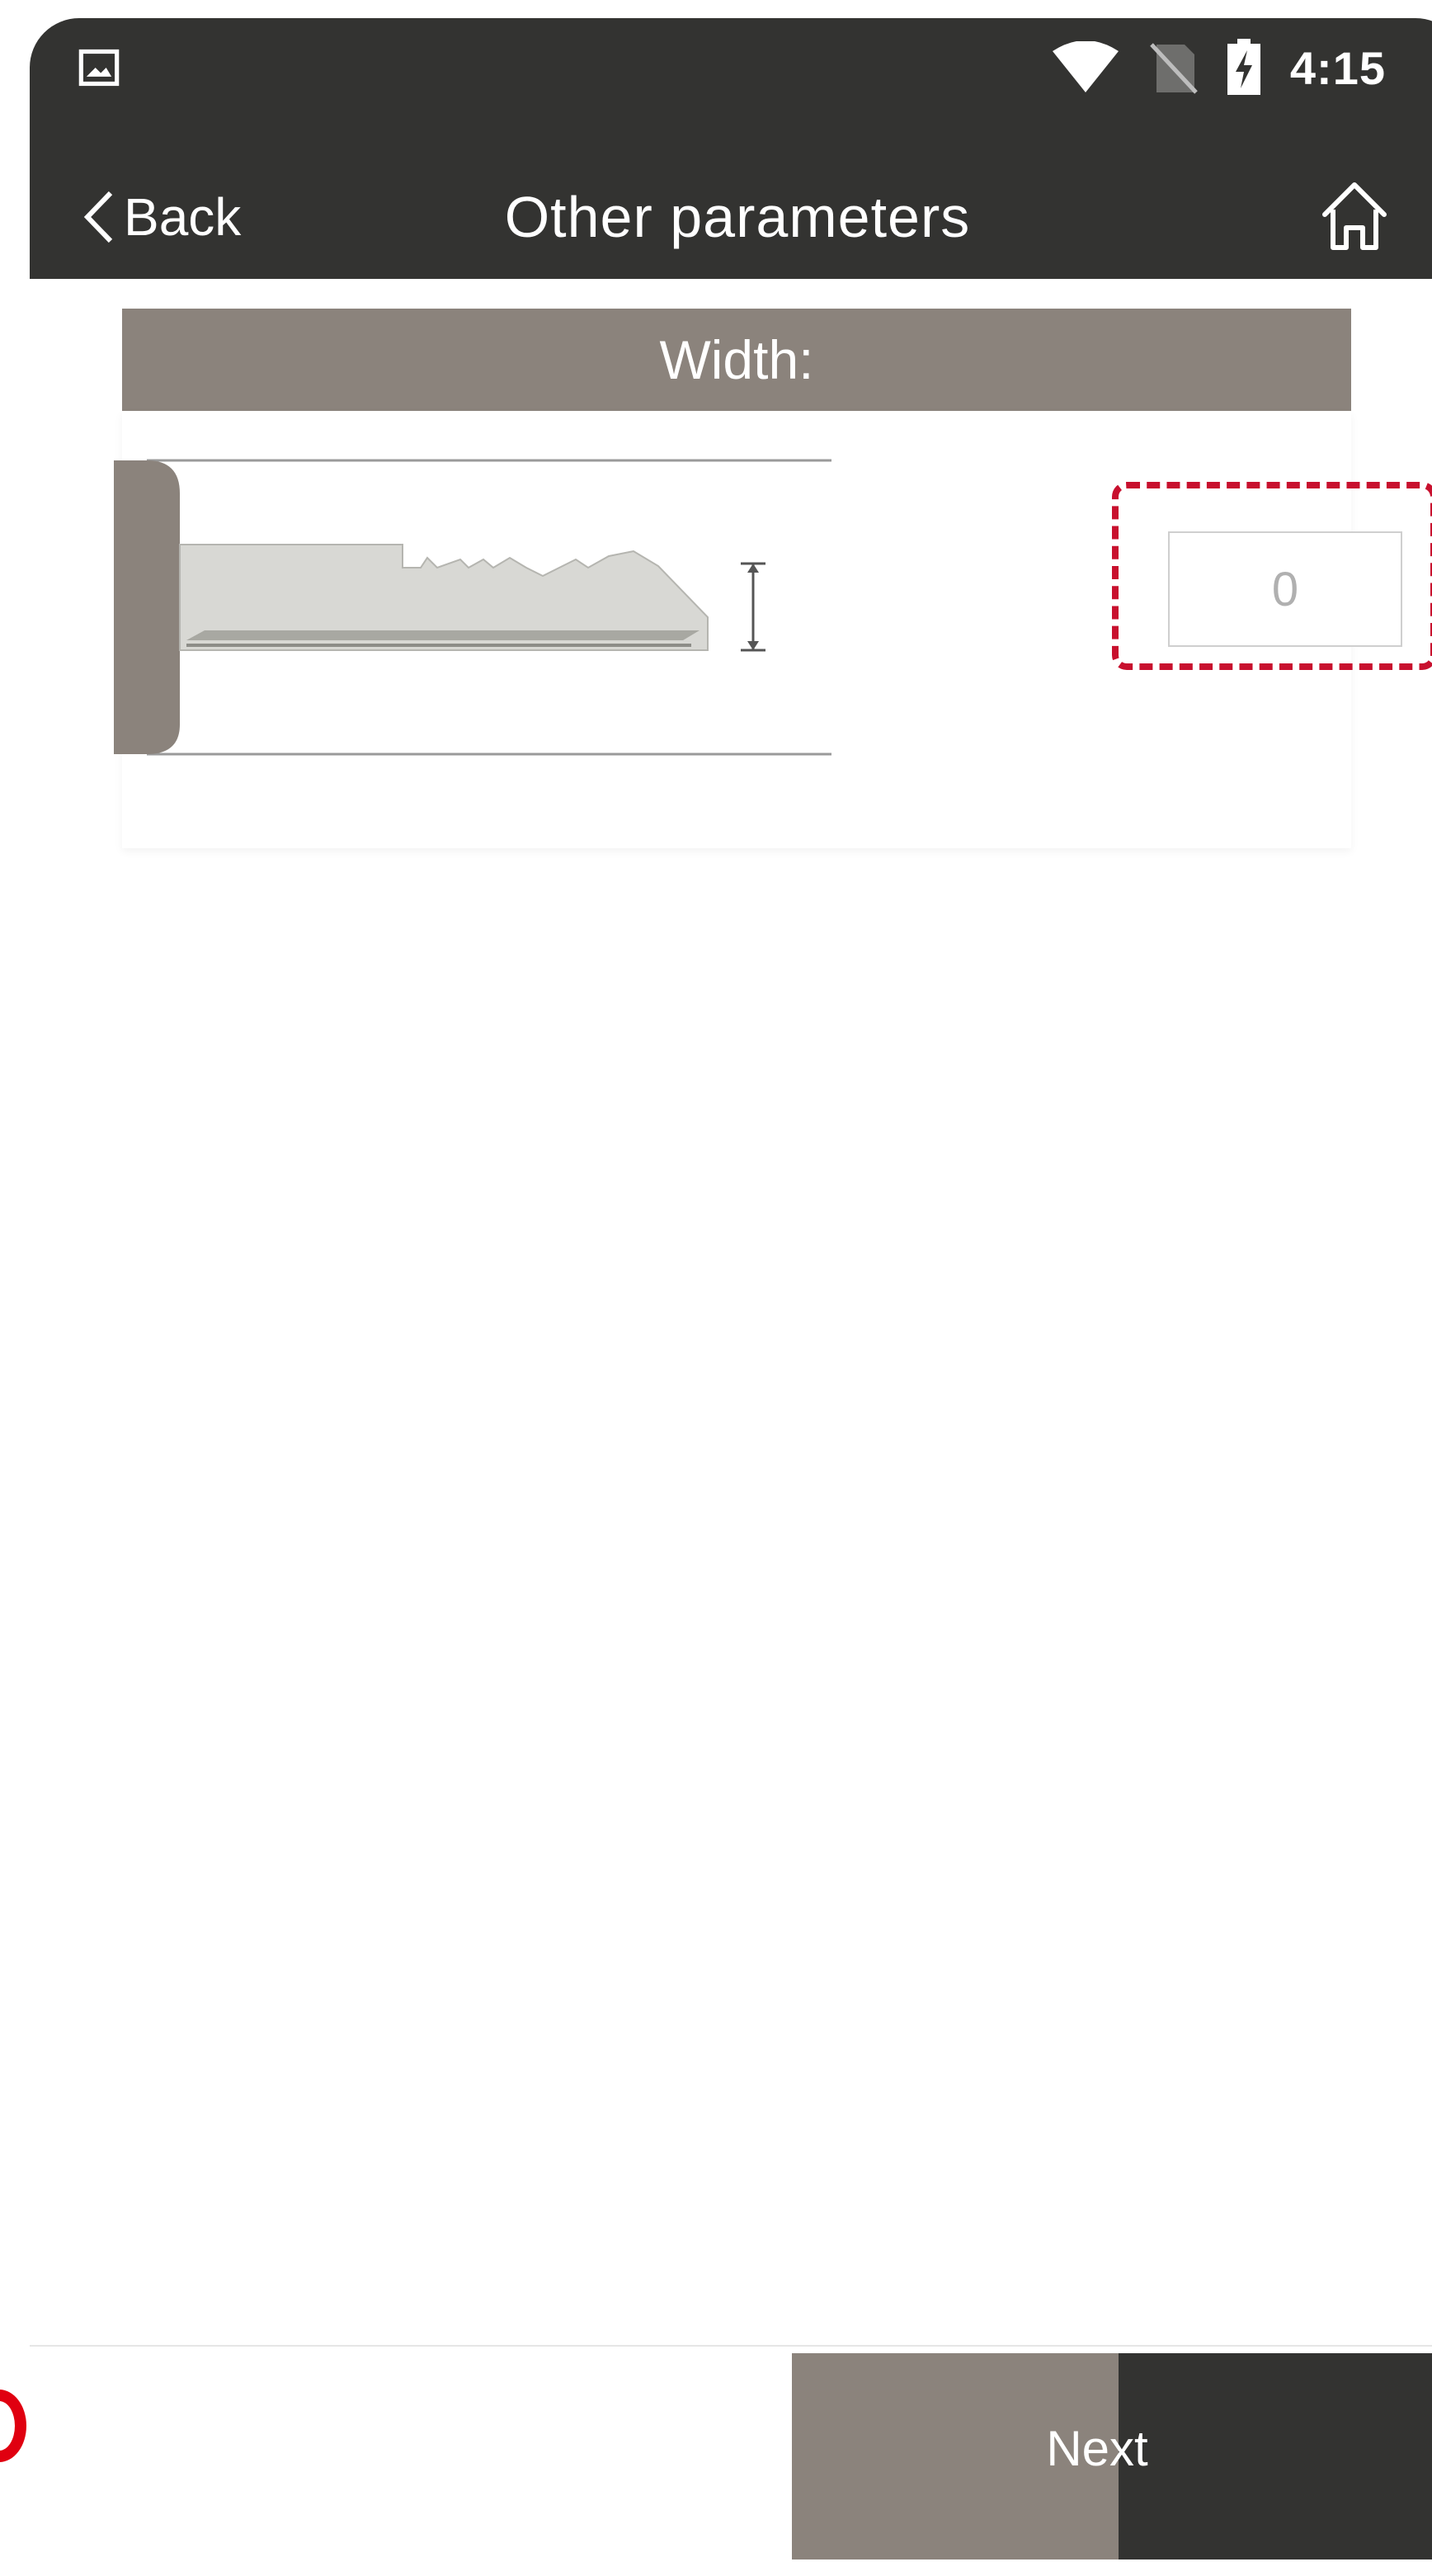 This screenshot has height=2576, width=1432. I want to click on no-sim-icon, so click(1174, 68).